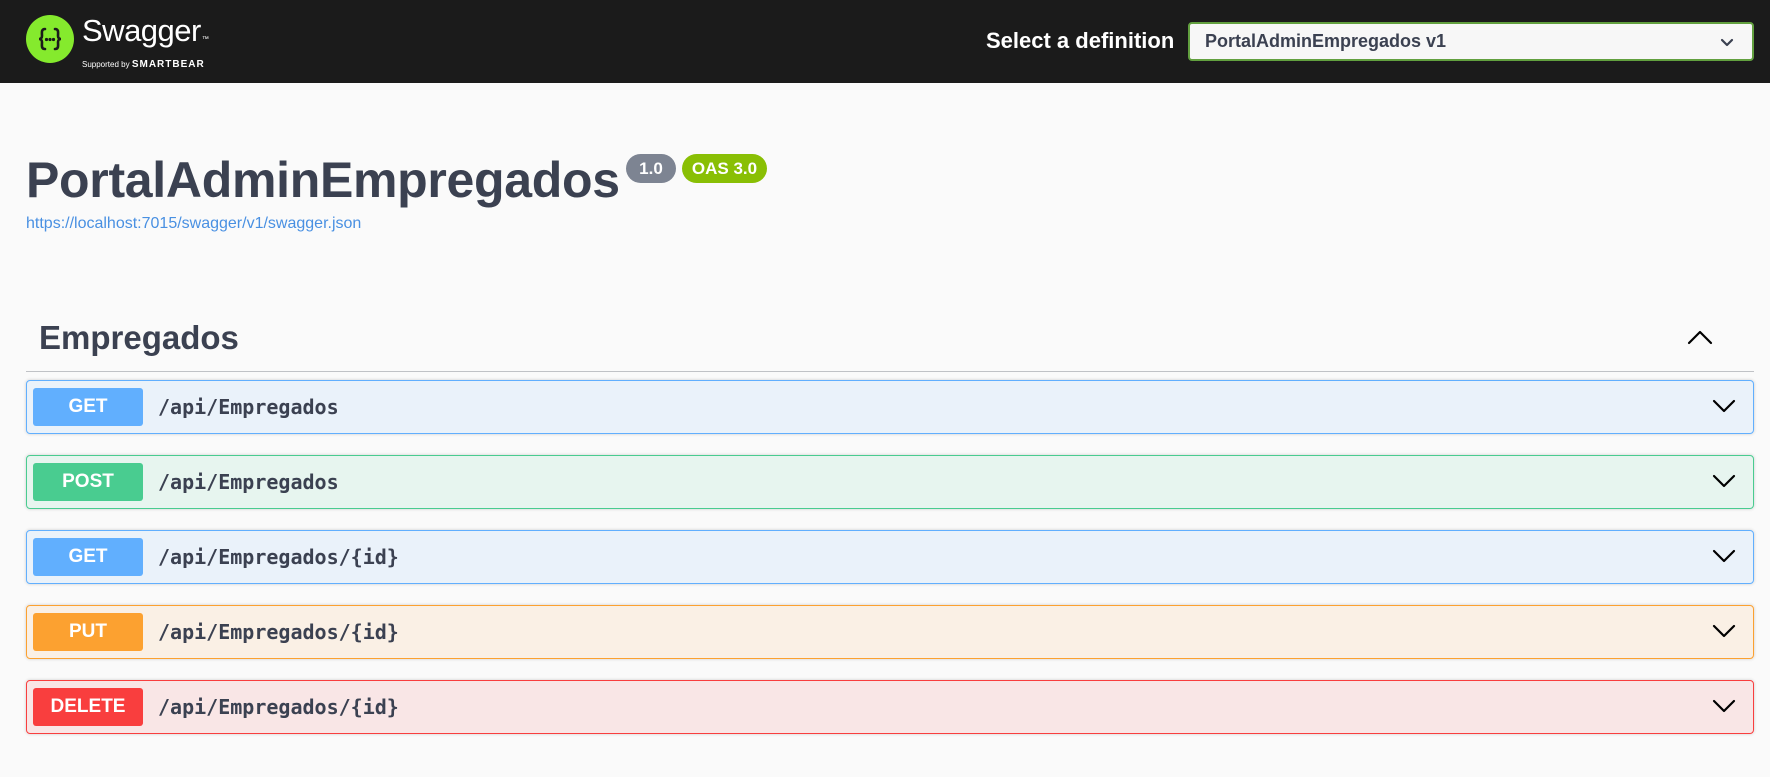 The image size is (1770, 777). Describe the element at coordinates (205, 39) in the screenshot. I see `logo-trademark: ™` at that location.